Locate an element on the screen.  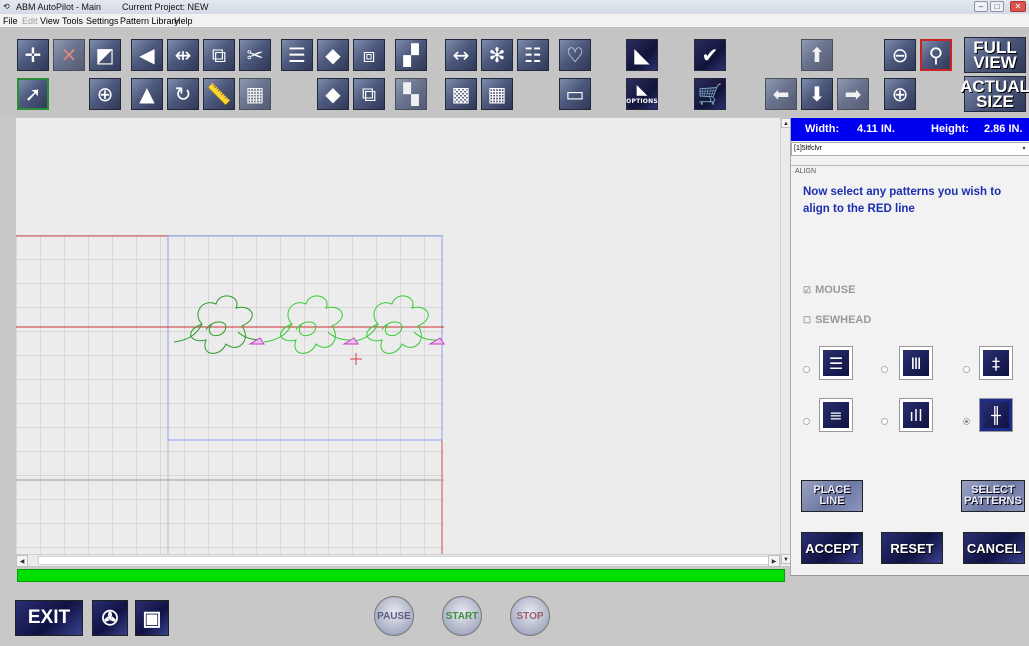
arrow-down-icon: ⬇ is located at coordinates (817, 94).